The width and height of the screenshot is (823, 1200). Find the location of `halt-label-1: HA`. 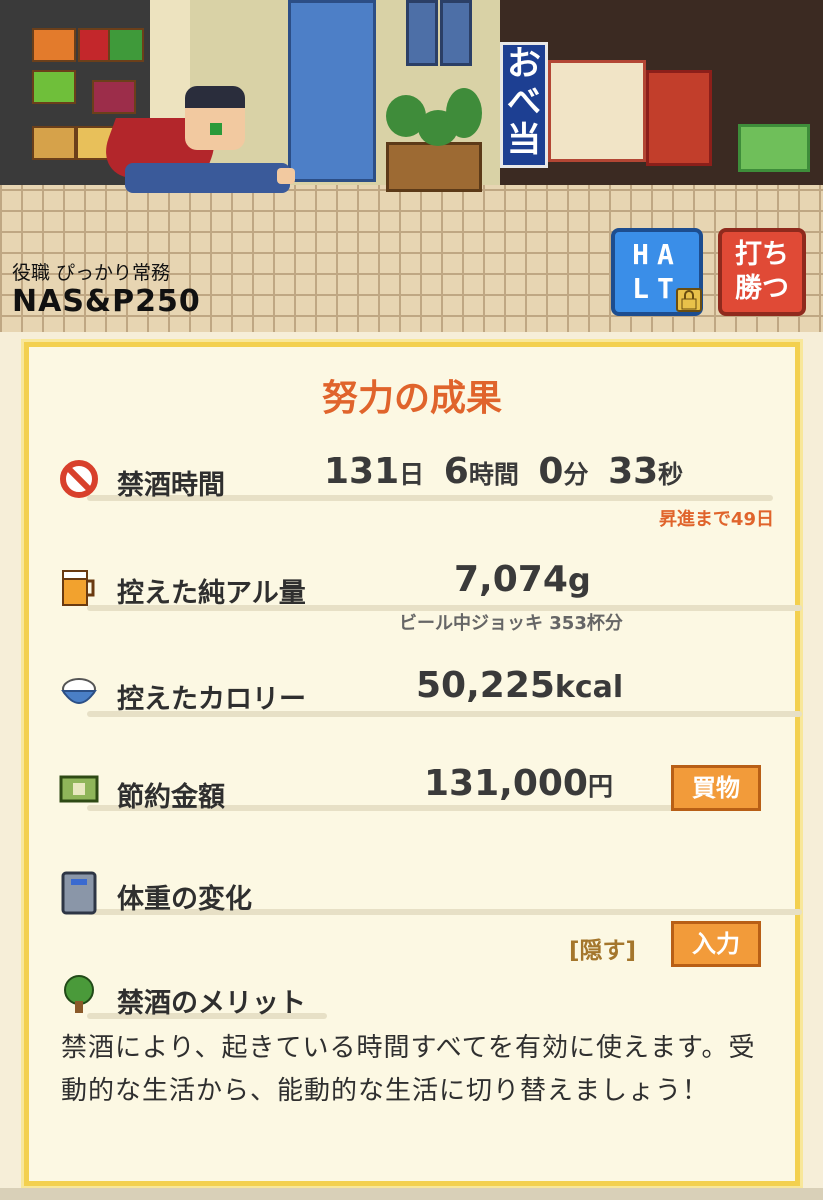

halt-label-1: HA is located at coordinates (657, 254).